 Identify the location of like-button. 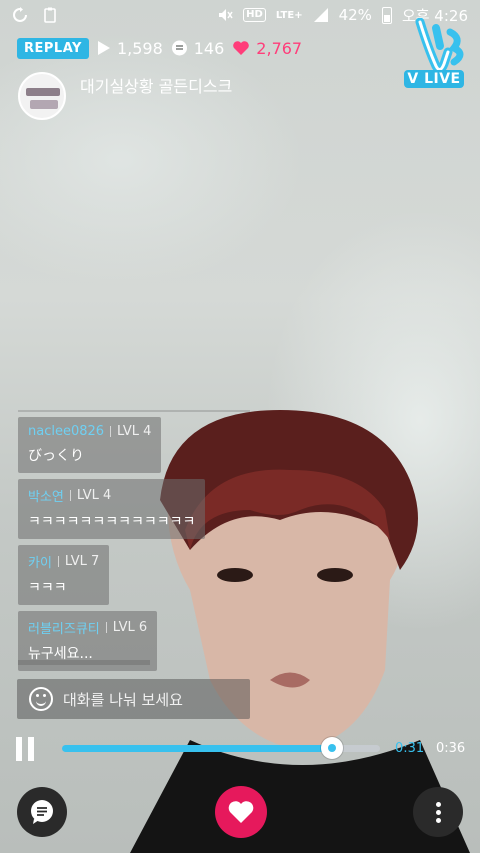
(241, 812).